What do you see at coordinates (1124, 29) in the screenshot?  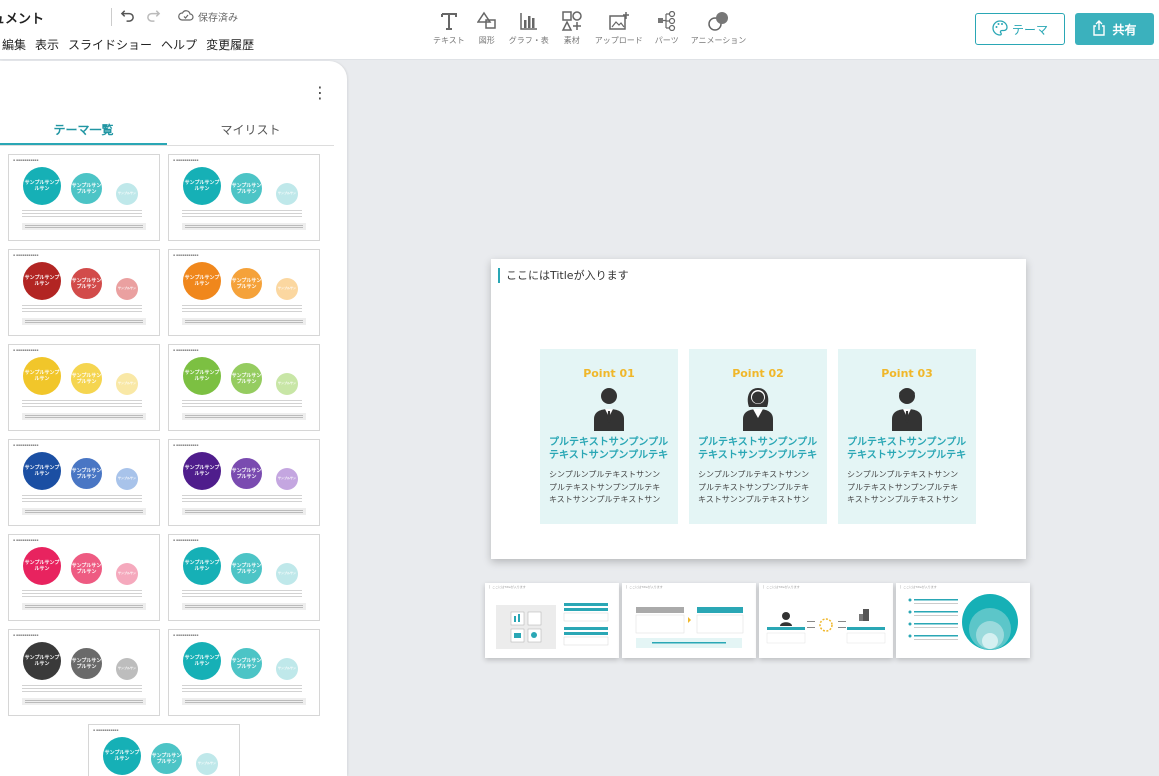 I see `share-button-label: 共有` at bounding box center [1124, 29].